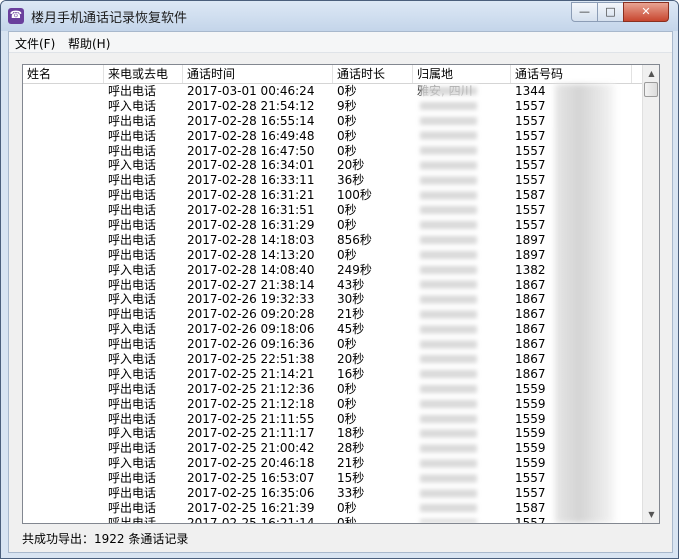 Image resolution: width=679 pixels, height=559 pixels. I want to click on table-row: 呼入电话 2017-02-26 09:18:06 45秒 1867, so click(333, 329).